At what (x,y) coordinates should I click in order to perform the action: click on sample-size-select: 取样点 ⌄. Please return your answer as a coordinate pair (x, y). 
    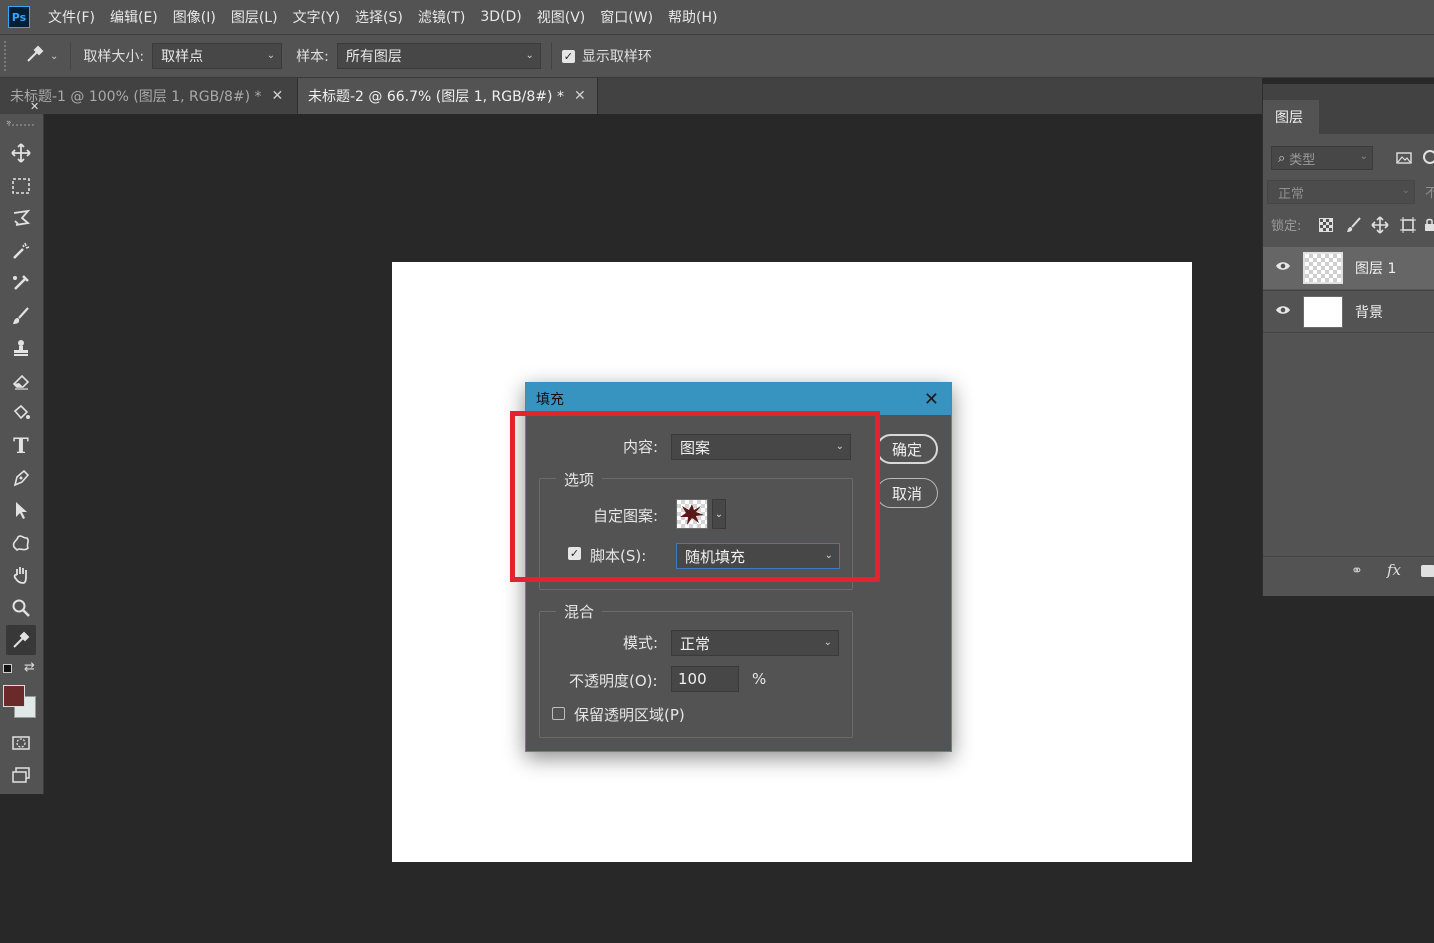
    Looking at the image, I should click on (217, 56).